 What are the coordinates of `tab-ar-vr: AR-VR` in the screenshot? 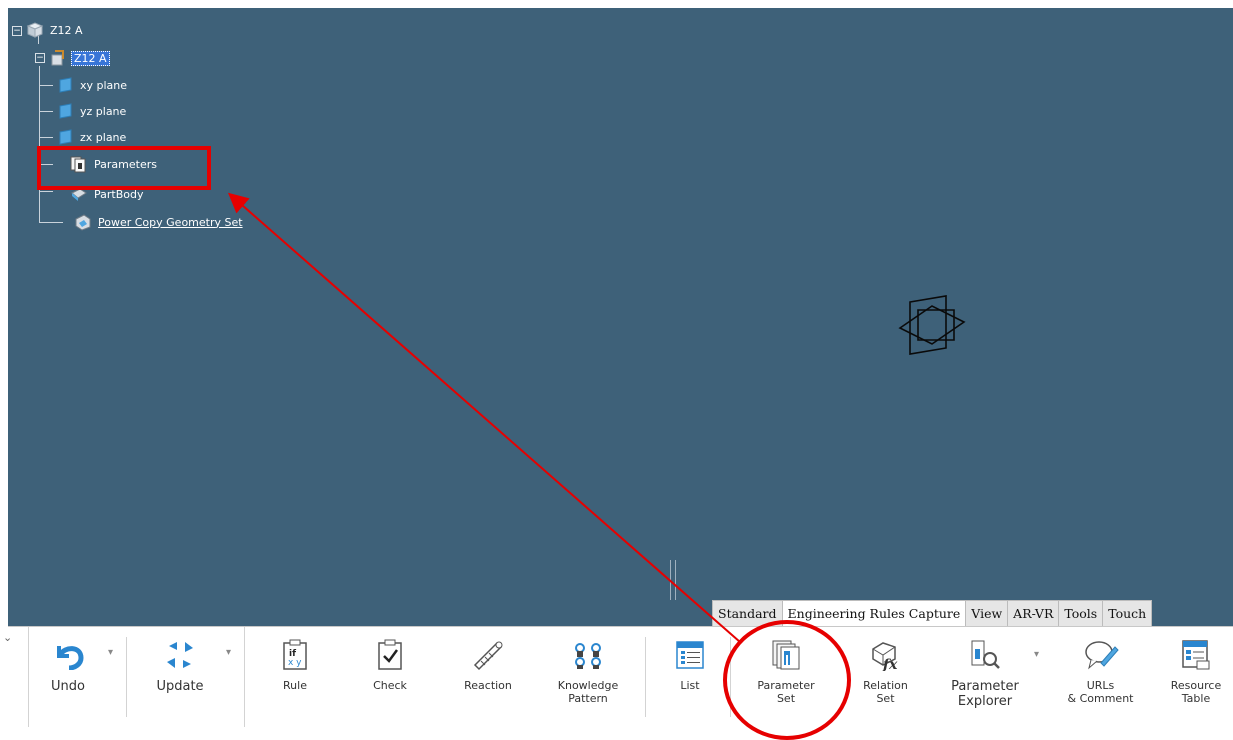 It's located at (1034, 613).